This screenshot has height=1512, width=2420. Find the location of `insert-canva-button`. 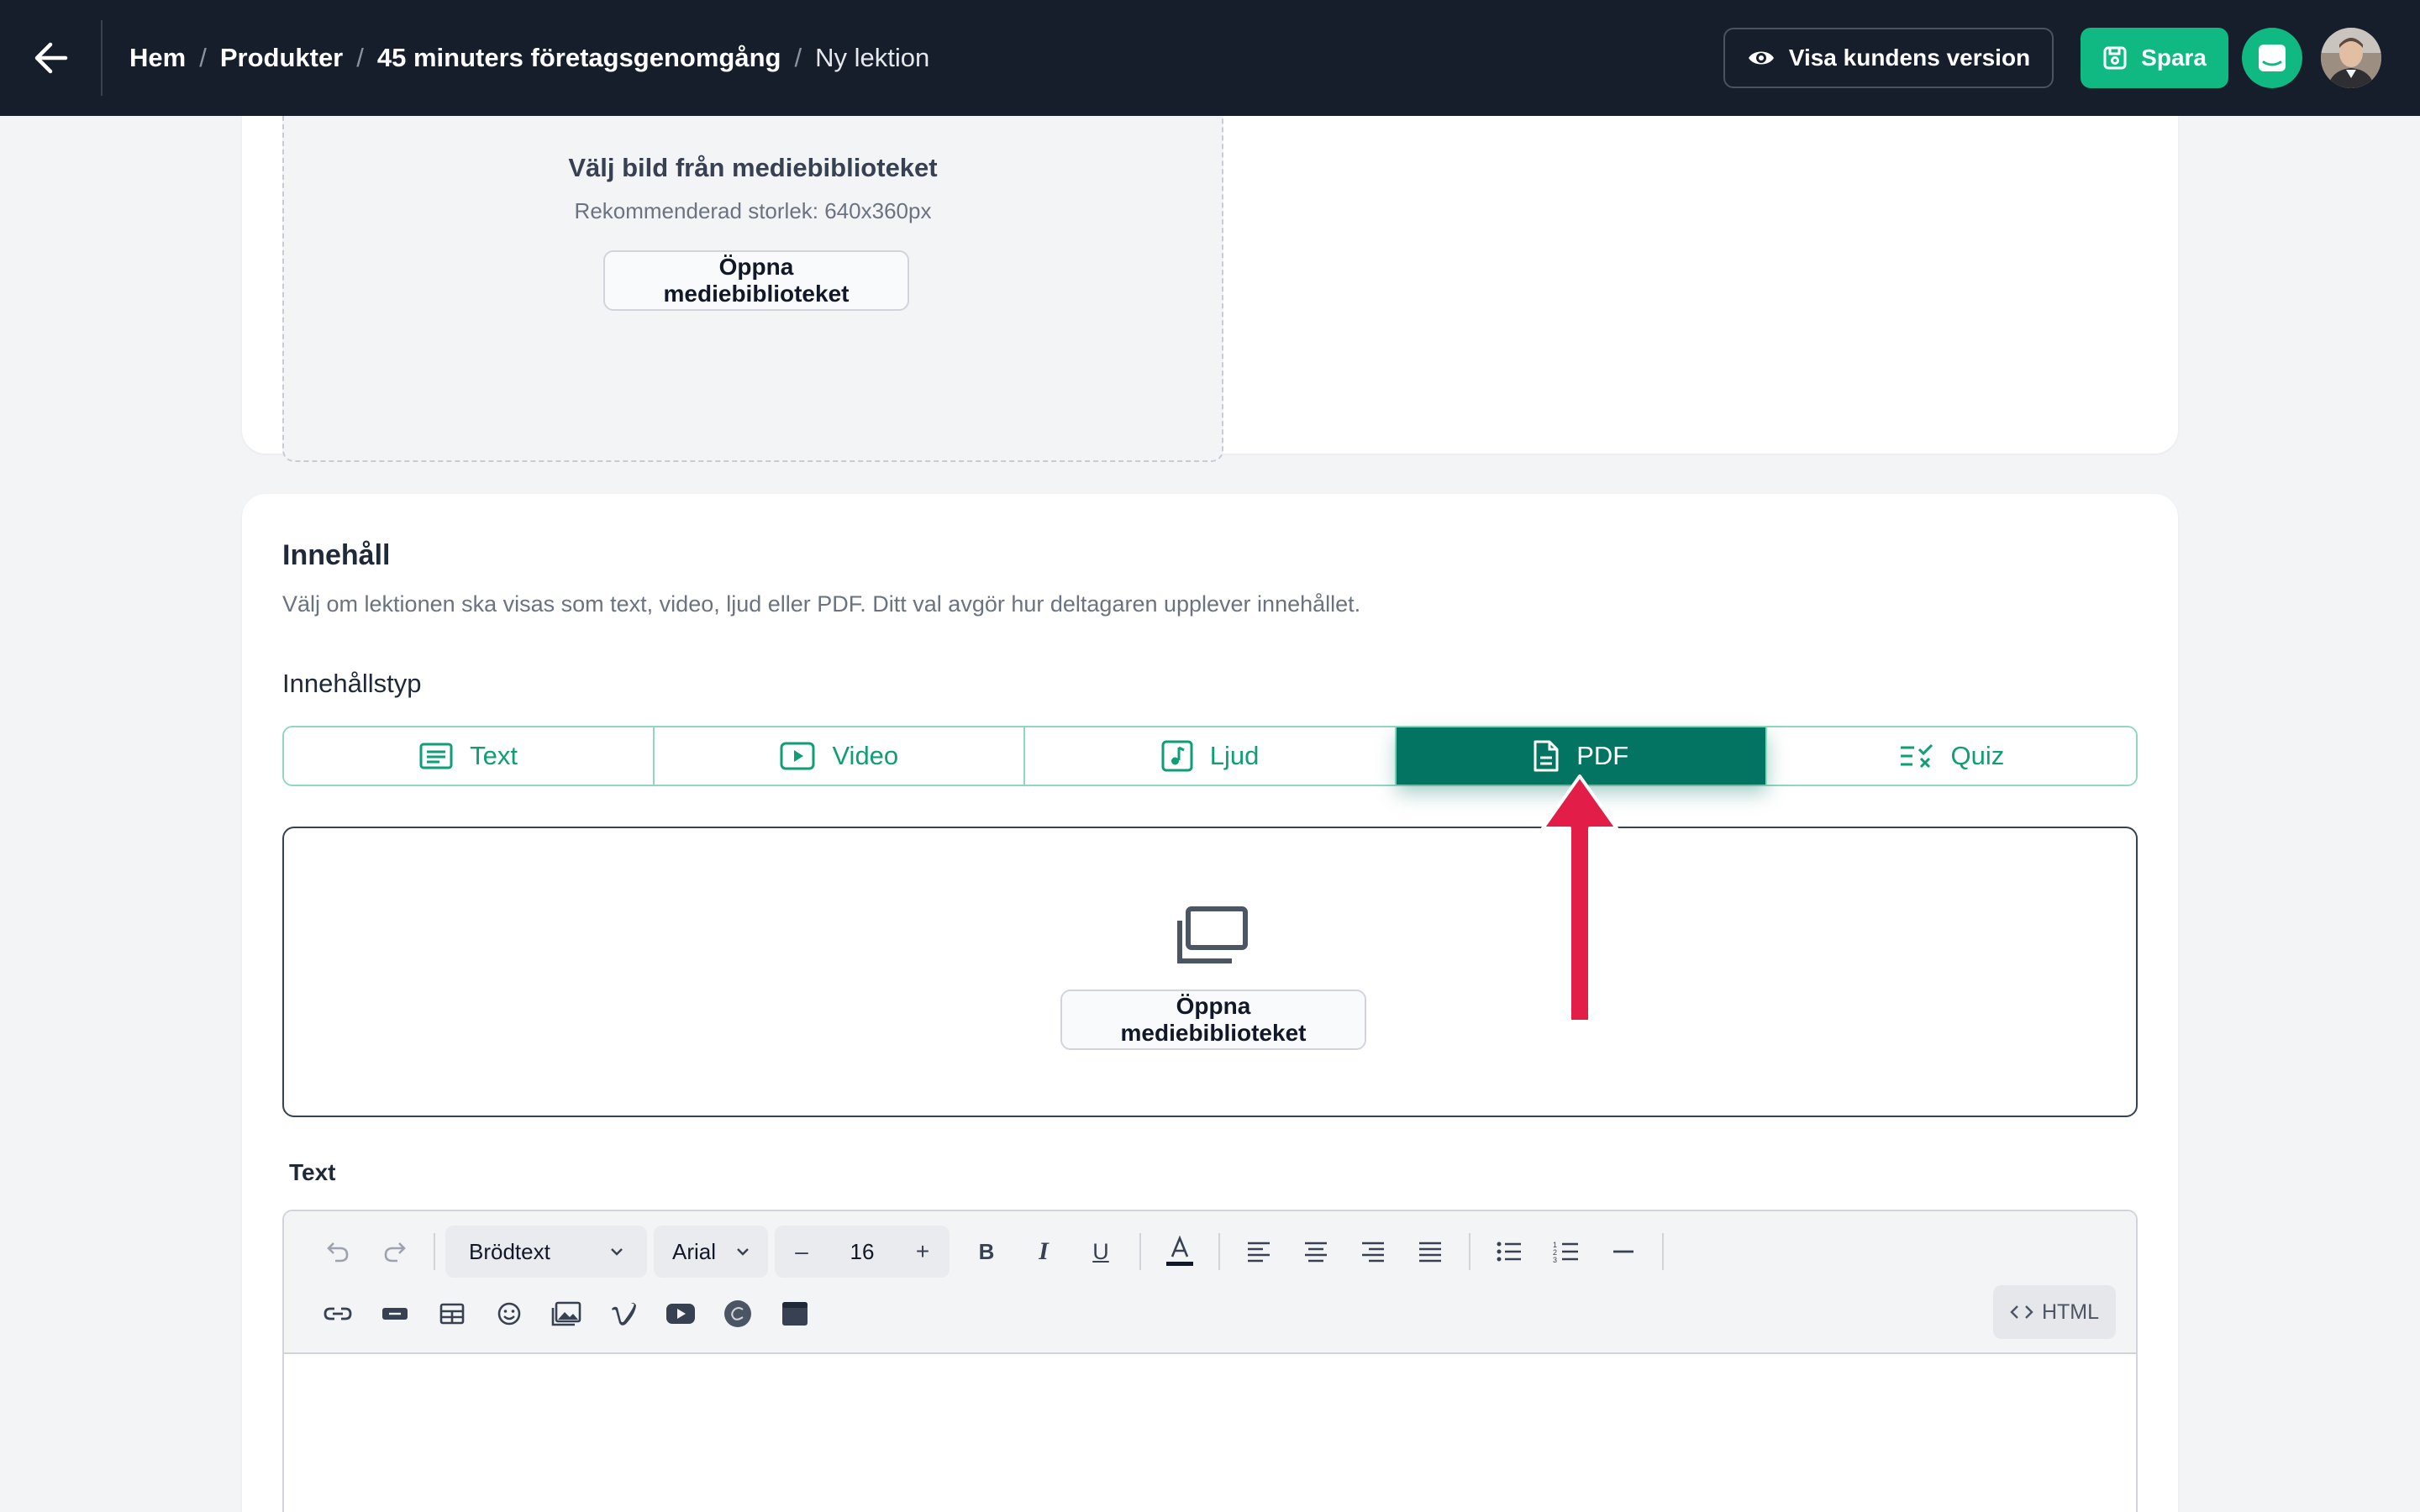

insert-canva-button is located at coordinates (737, 1314).